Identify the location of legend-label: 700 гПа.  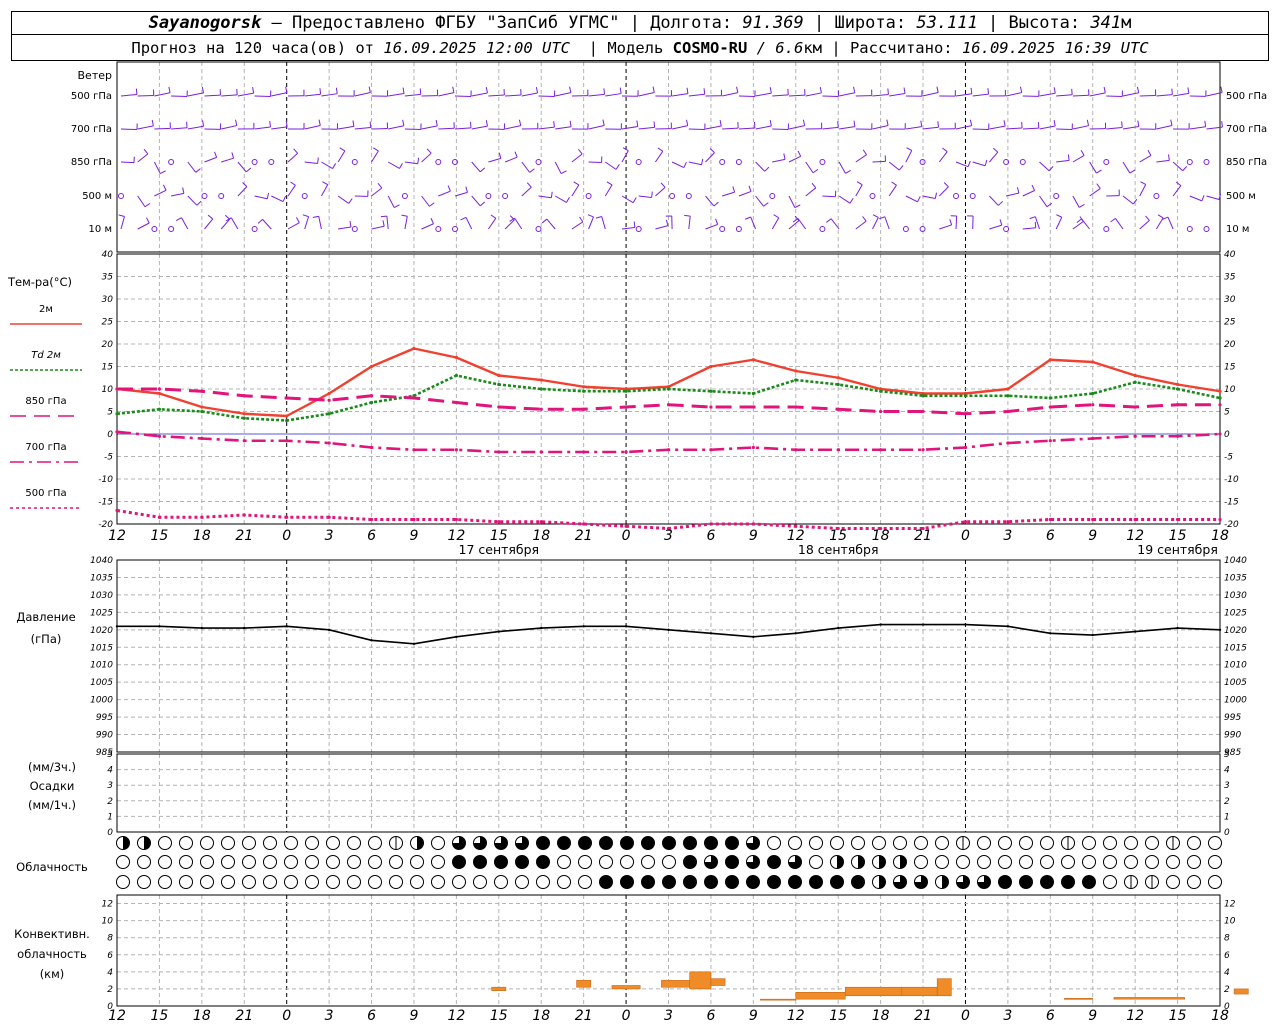
(45, 447).